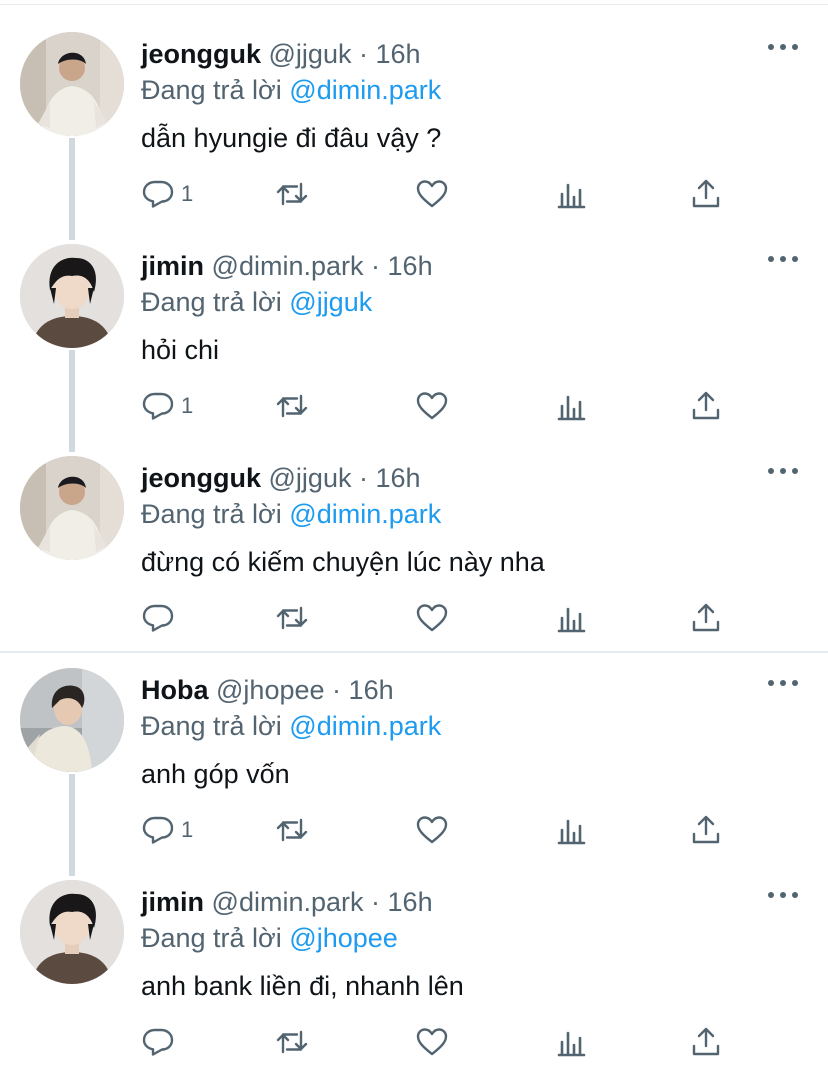 The height and width of the screenshot is (1066, 828). What do you see at coordinates (291, 138) in the screenshot?
I see `tweet-text: dẫn hyungie đi đâu vậy ?` at bounding box center [291, 138].